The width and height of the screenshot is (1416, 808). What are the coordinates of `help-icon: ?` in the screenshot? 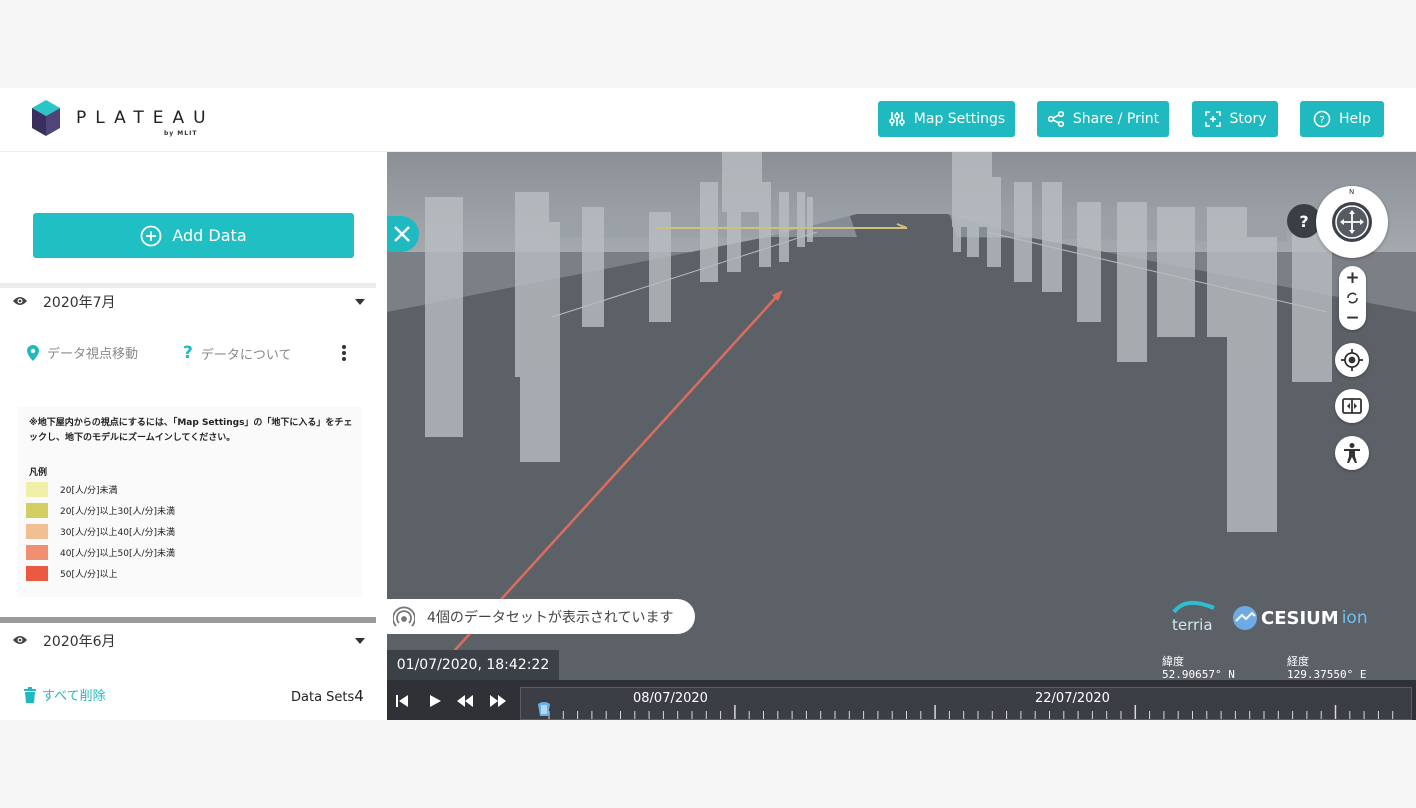 It's located at (1322, 119).